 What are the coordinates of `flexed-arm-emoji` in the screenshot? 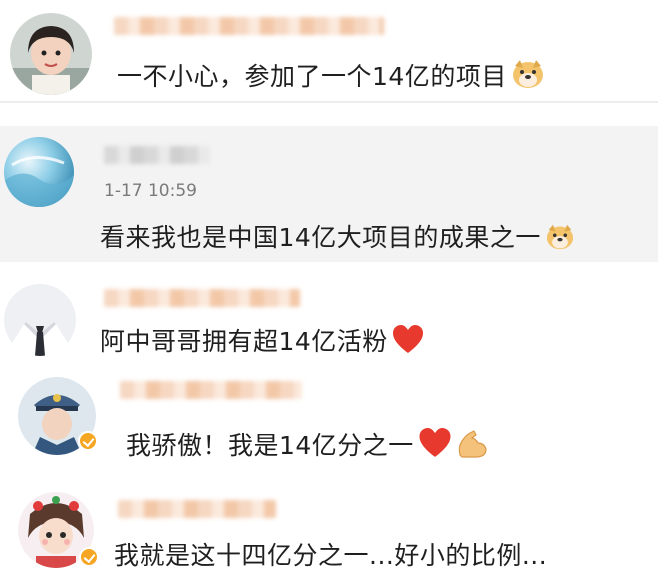 It's located at (472, 447).